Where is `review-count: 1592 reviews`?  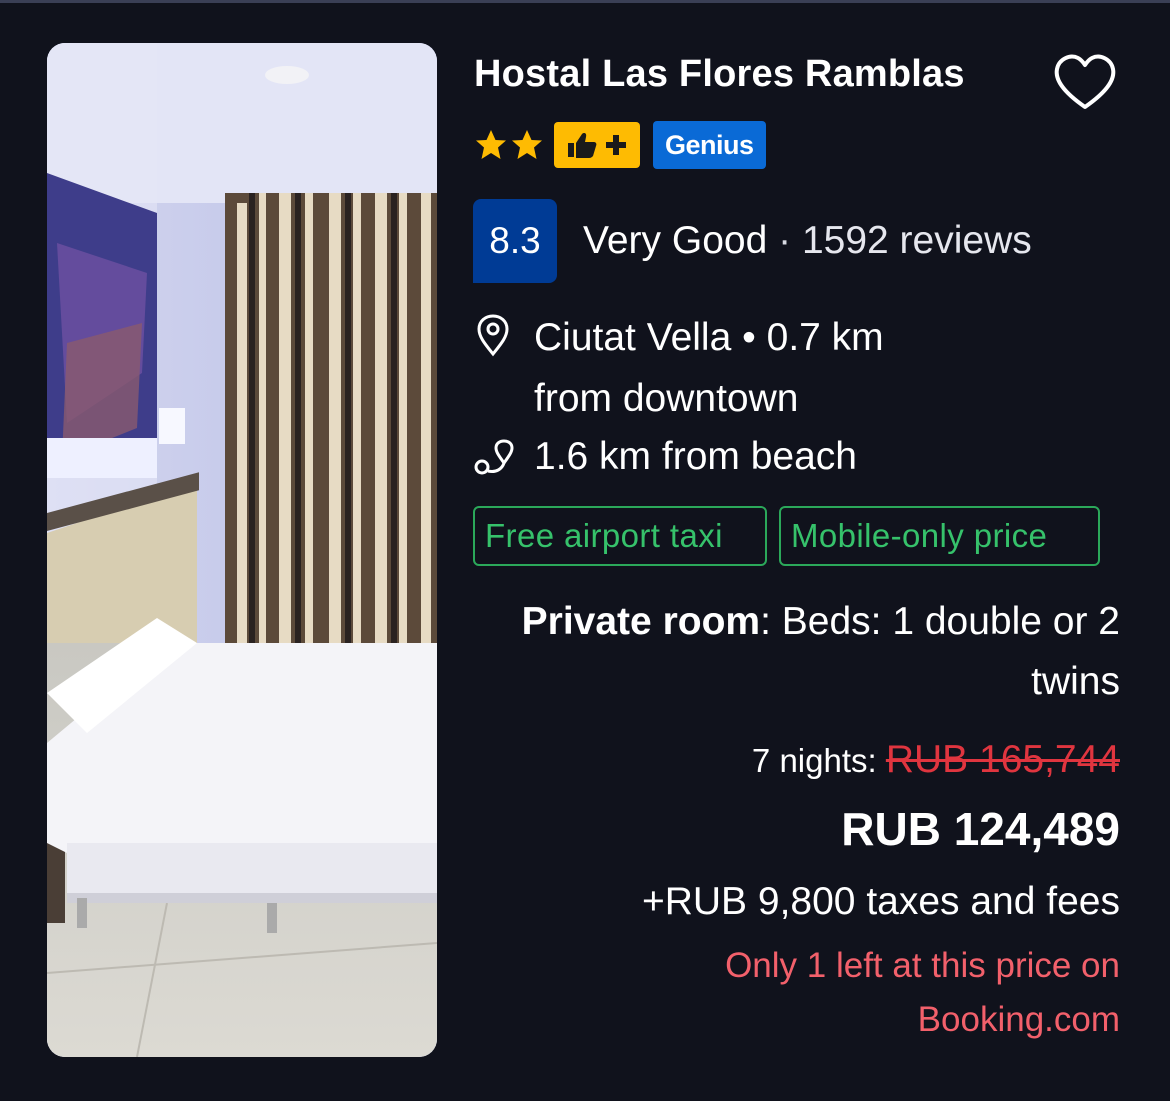
review-count: 1592 reviews is located at coordinates (916, 240).